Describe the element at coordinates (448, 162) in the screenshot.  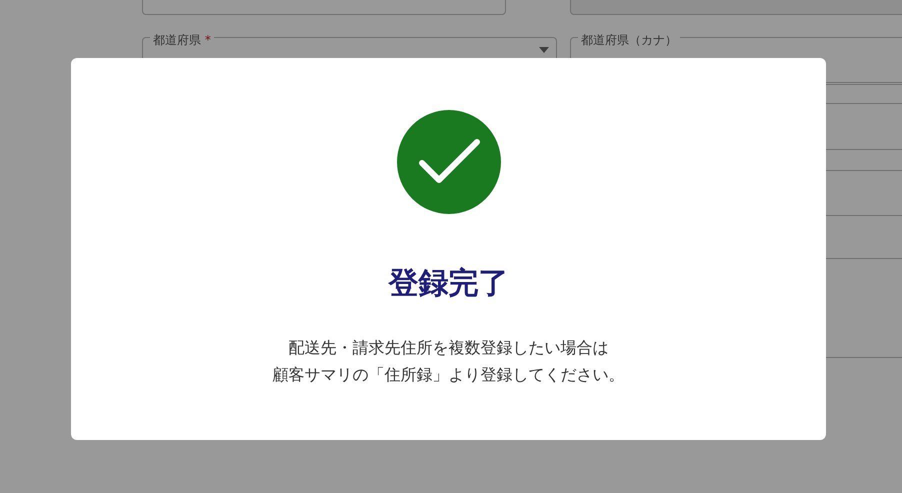
I see `checkmark-icon` at that location.